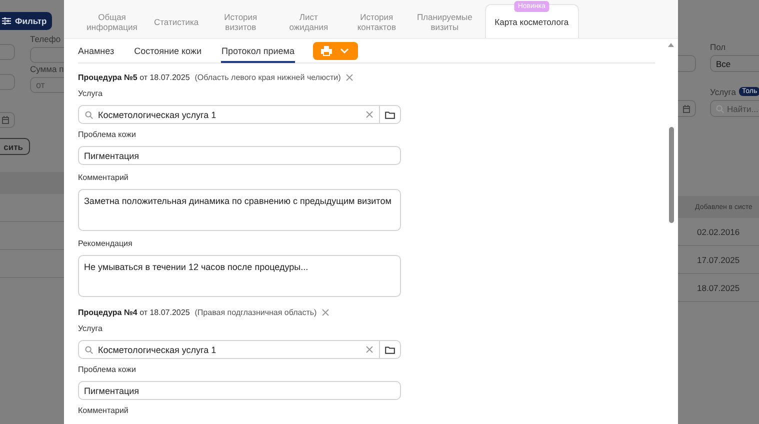 The image size is (759, 424). What do you see at coordinates (15, 146) in the screenshot?
I see `apply-button: сить` at bounding box center [15, 146].